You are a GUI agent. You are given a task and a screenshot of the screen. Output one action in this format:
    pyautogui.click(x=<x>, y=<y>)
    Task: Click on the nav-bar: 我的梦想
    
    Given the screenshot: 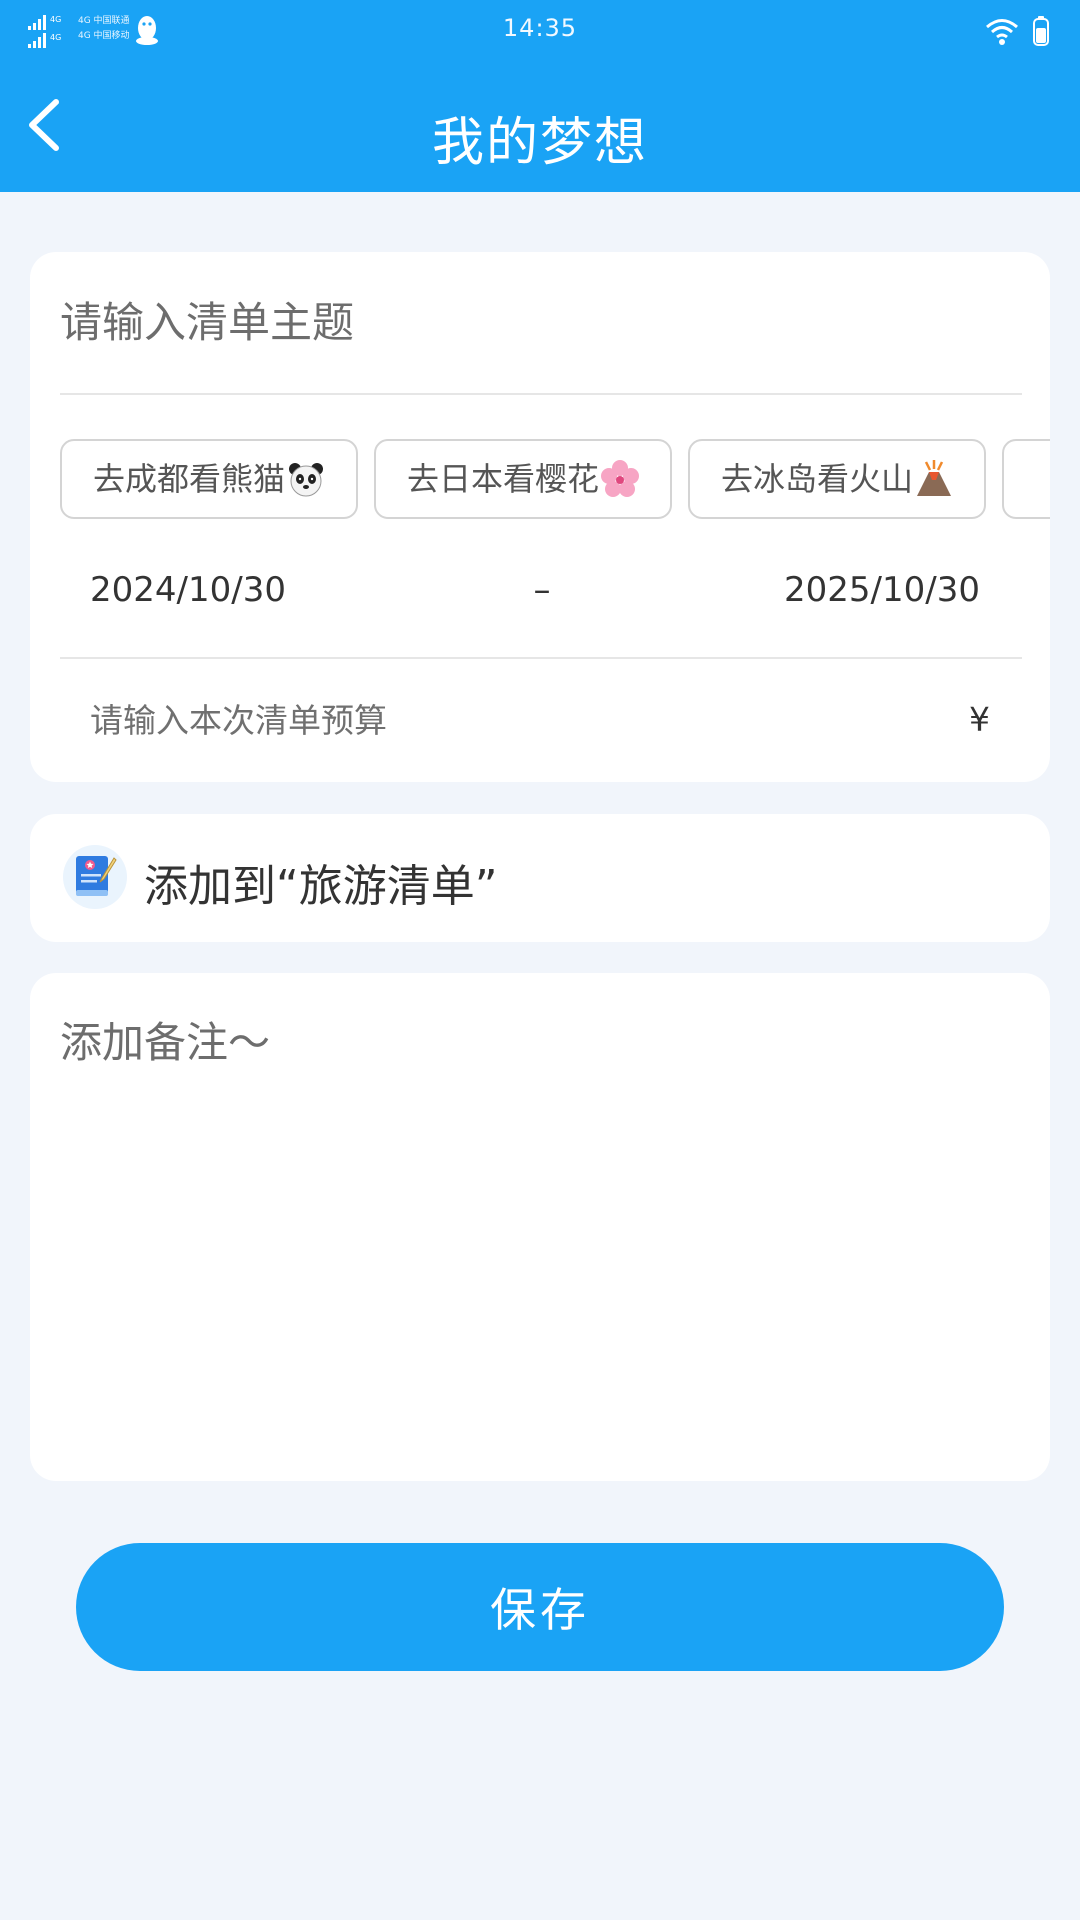 What is the action you would take?
    pyautogui.click(x=540, y=126)
    